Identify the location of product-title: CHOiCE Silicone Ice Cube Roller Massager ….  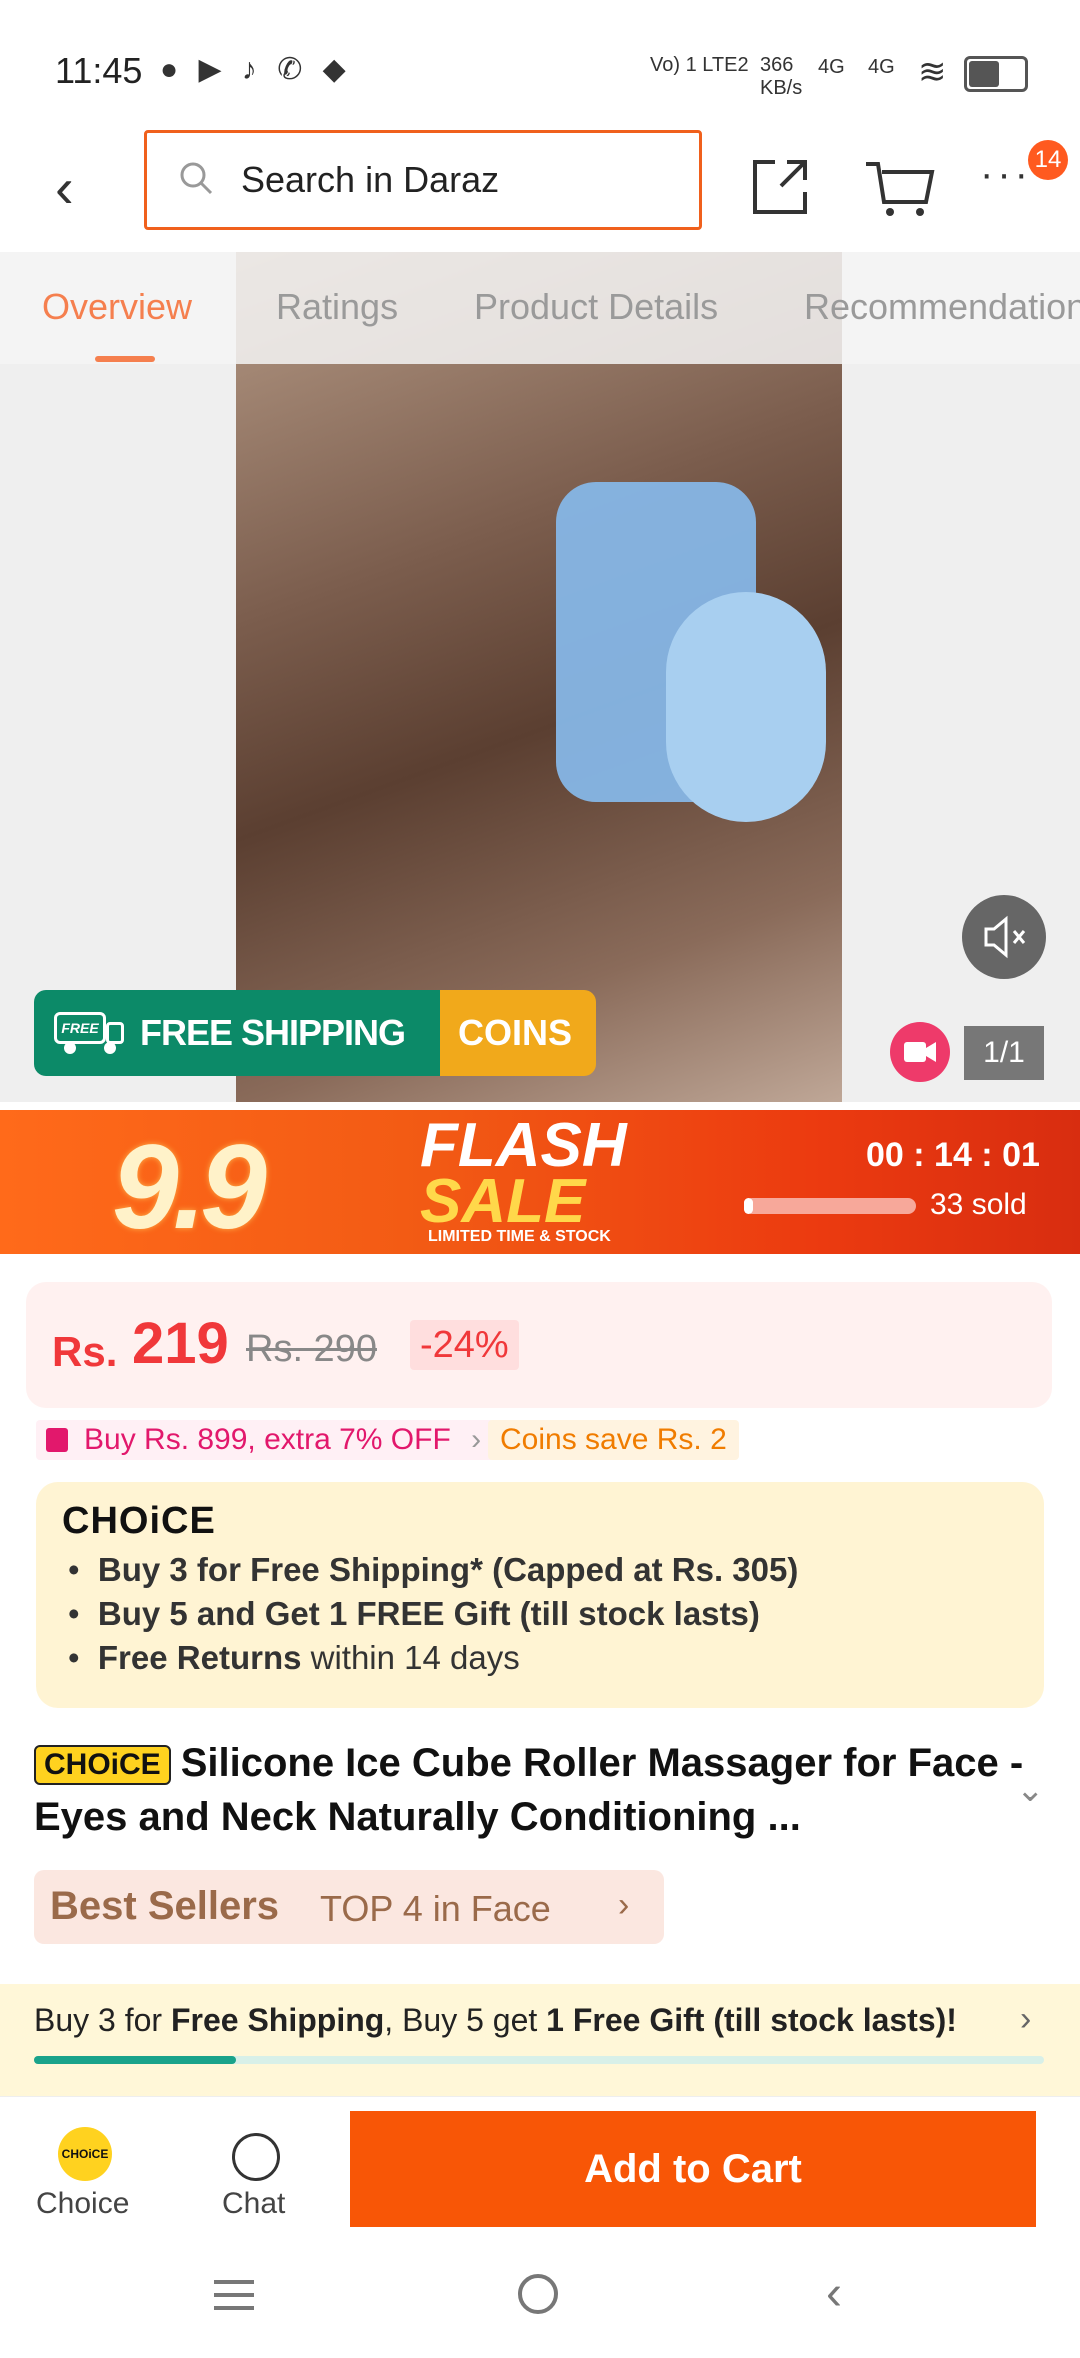
(529, 1790).